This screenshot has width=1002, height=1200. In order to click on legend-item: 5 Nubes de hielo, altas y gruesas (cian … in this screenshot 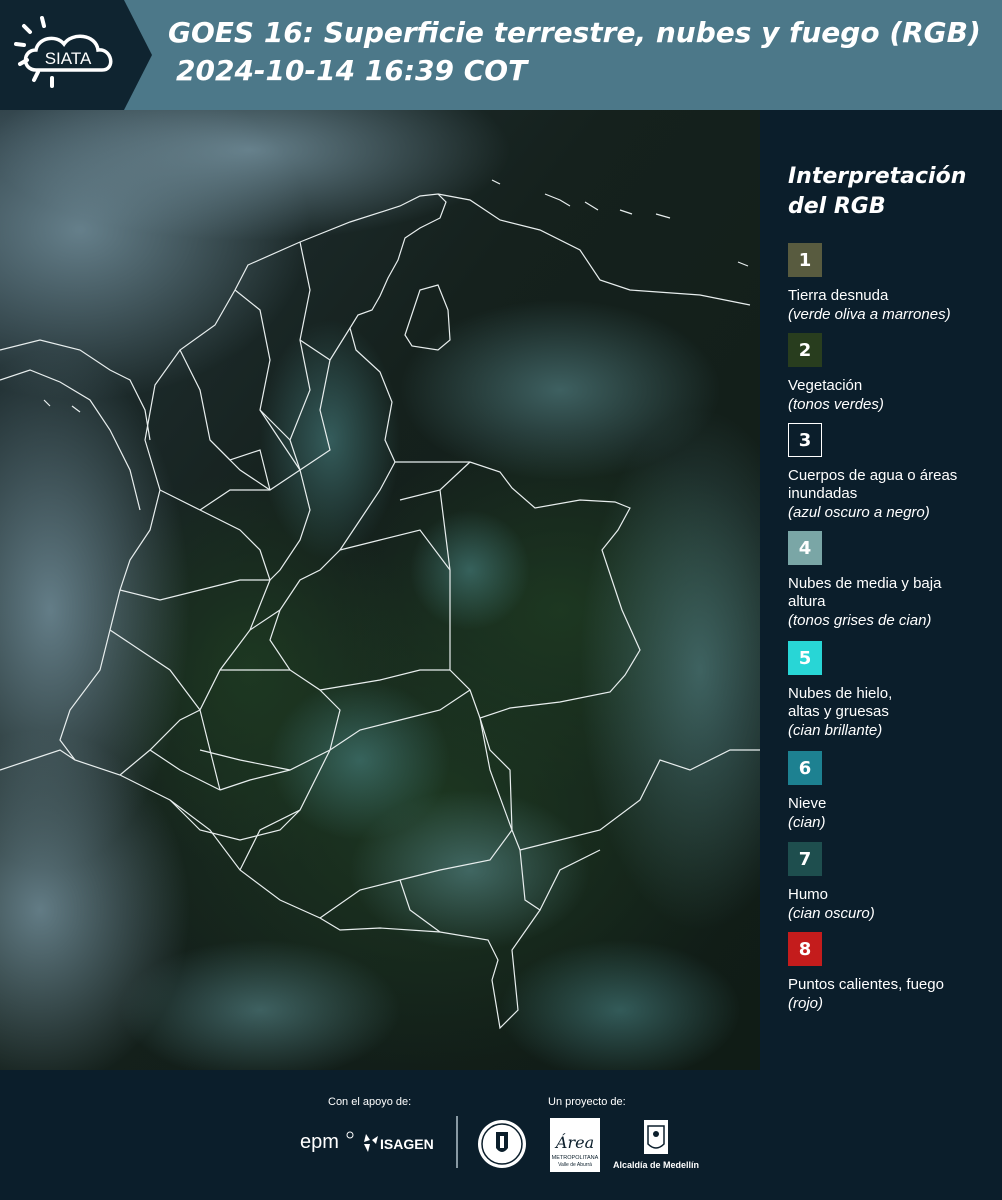, I will do `click(894, 690)`.